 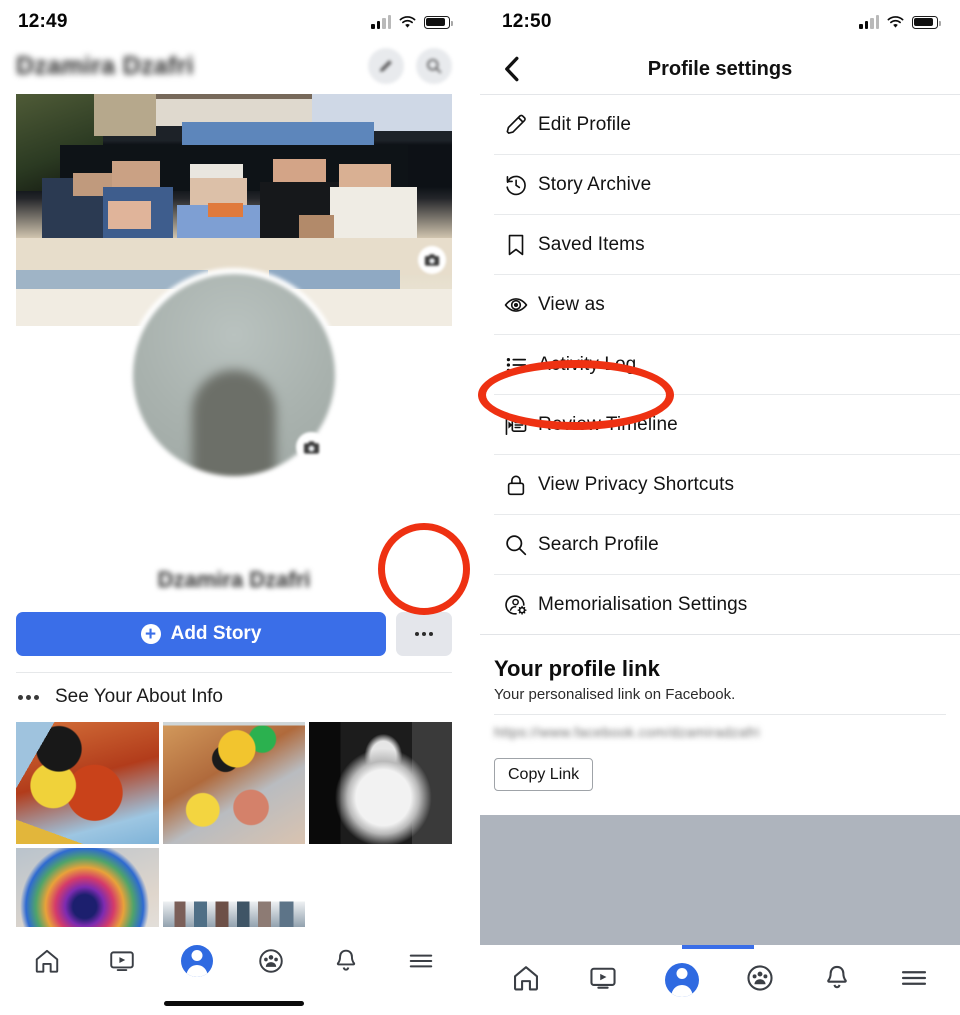 I want to click on right-bottom-navigation, so click(x=720, y=980).